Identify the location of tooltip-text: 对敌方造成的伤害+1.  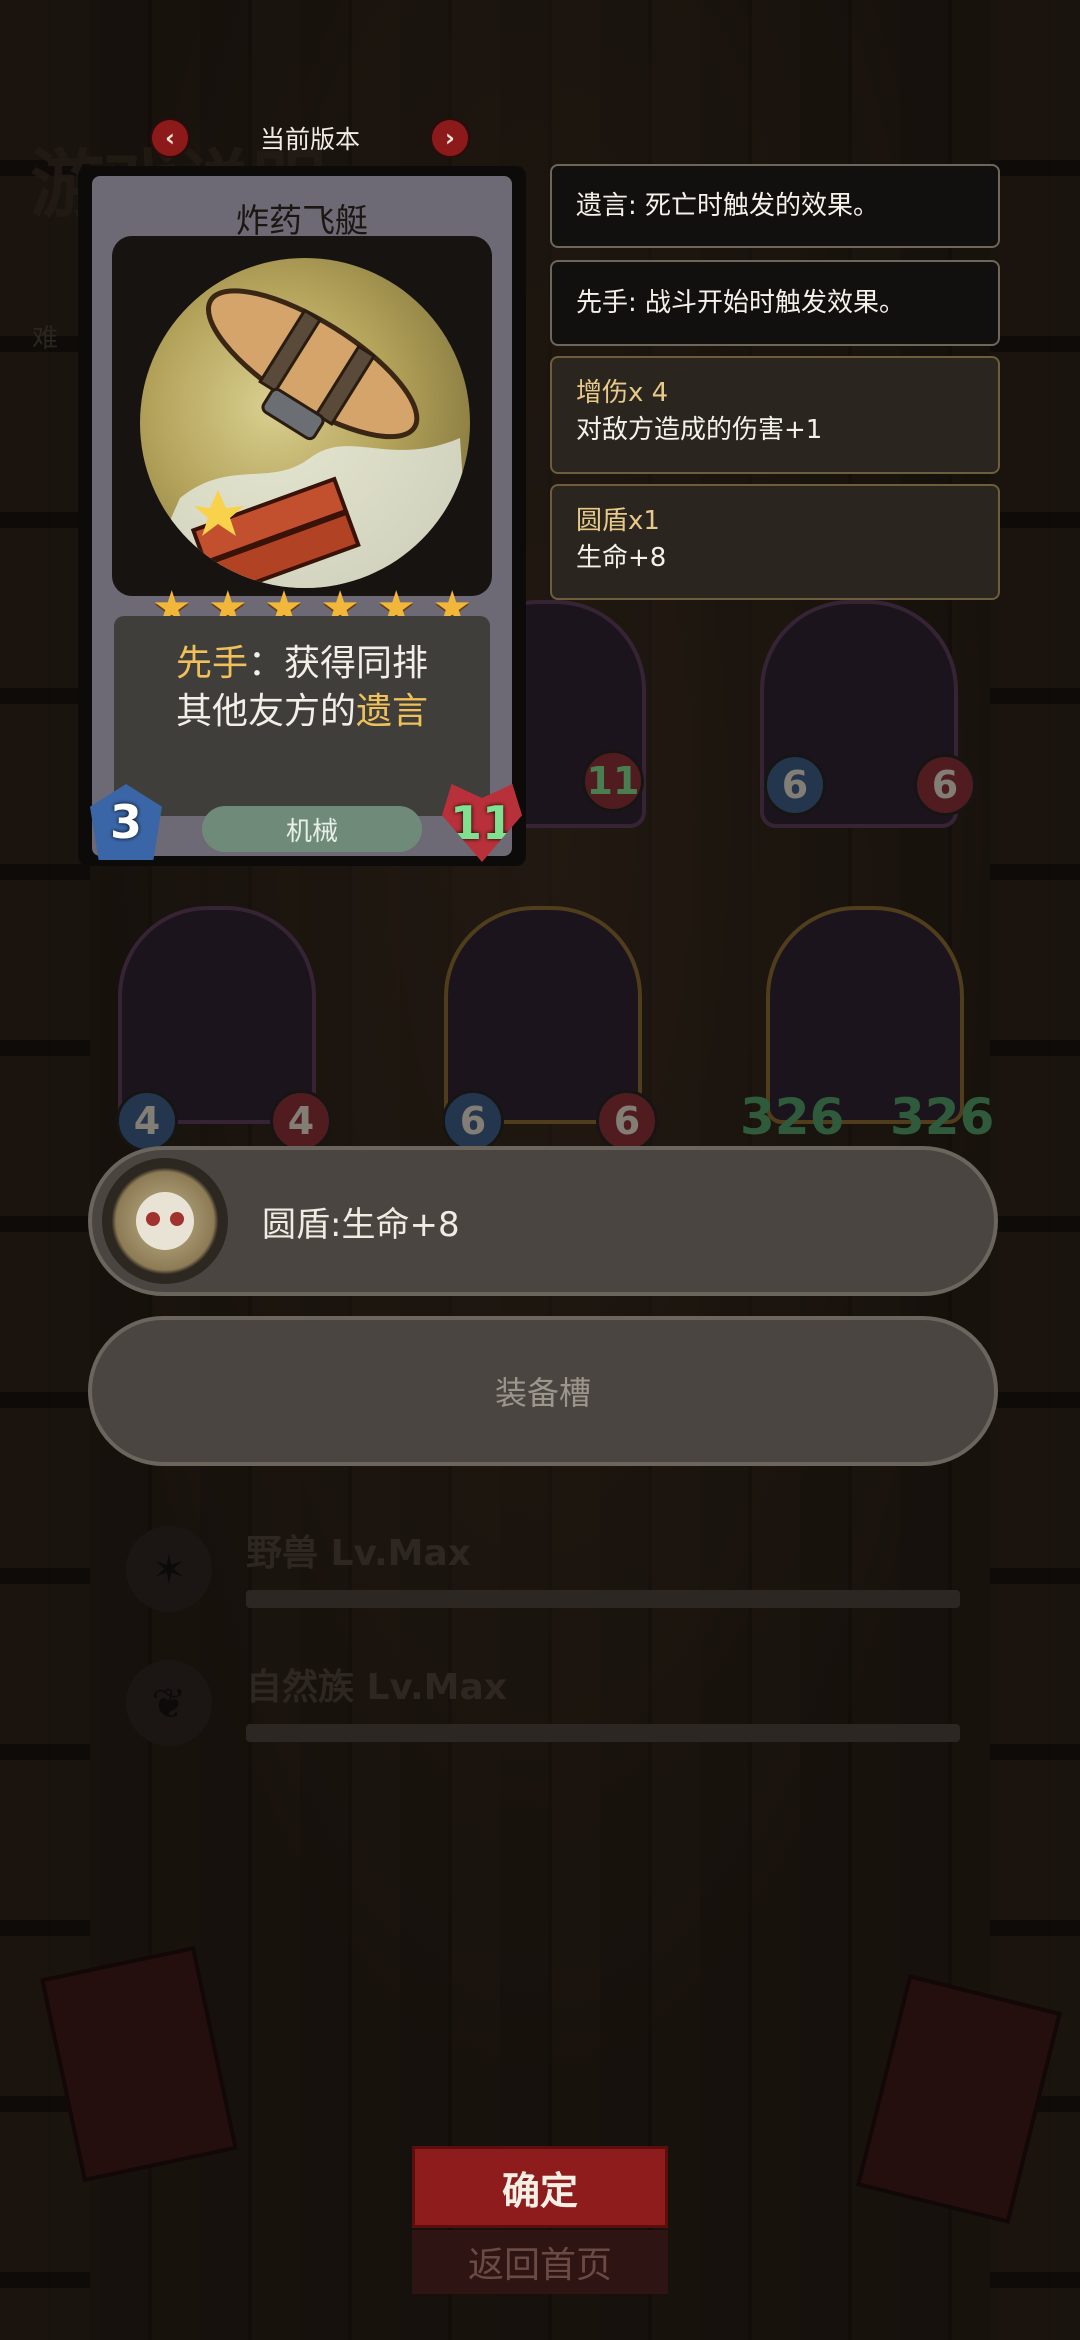
(699, 430).